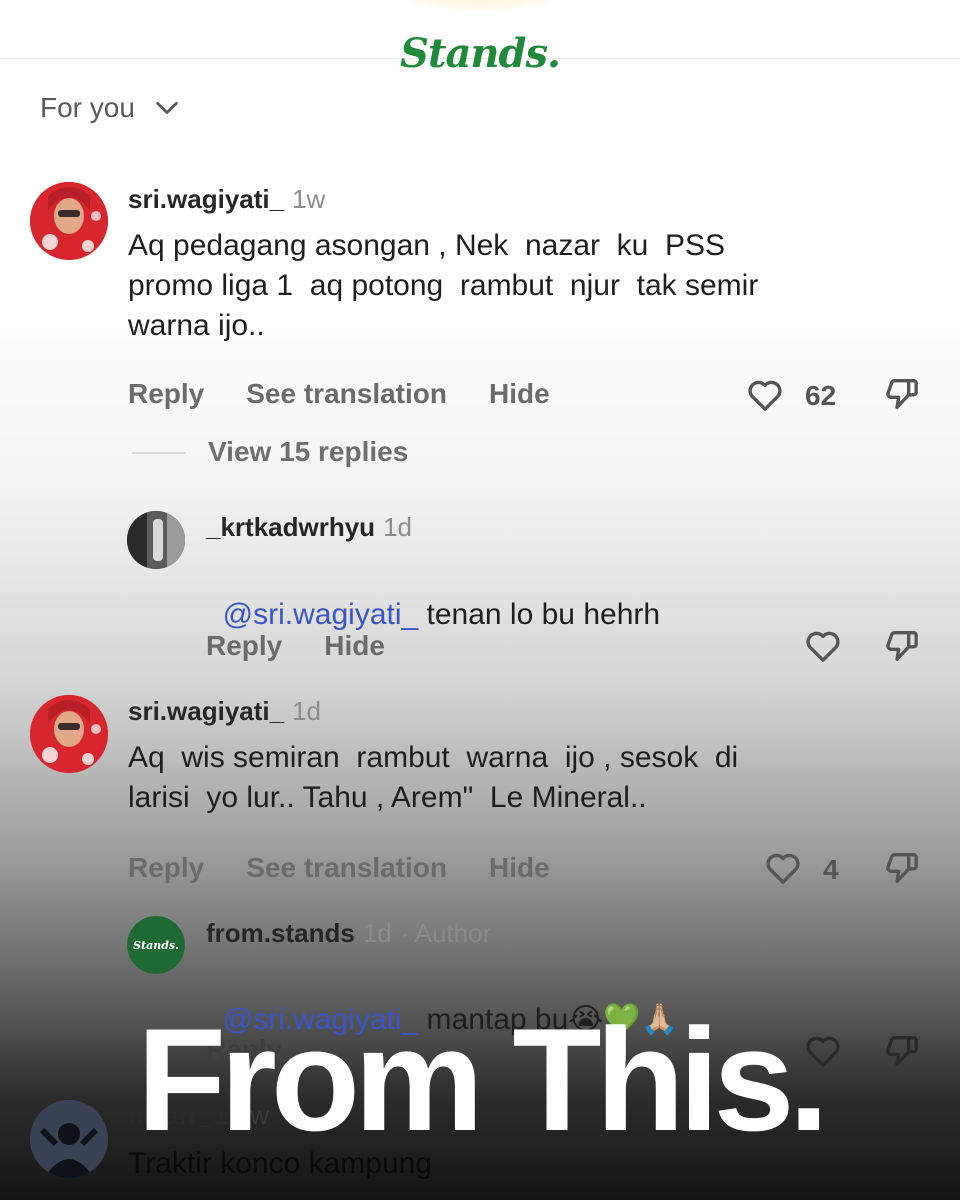  What do you see at coordinates (446, 933) in the screenshot?
I see `author-tag: · Author` at bounding box center [446, 933].